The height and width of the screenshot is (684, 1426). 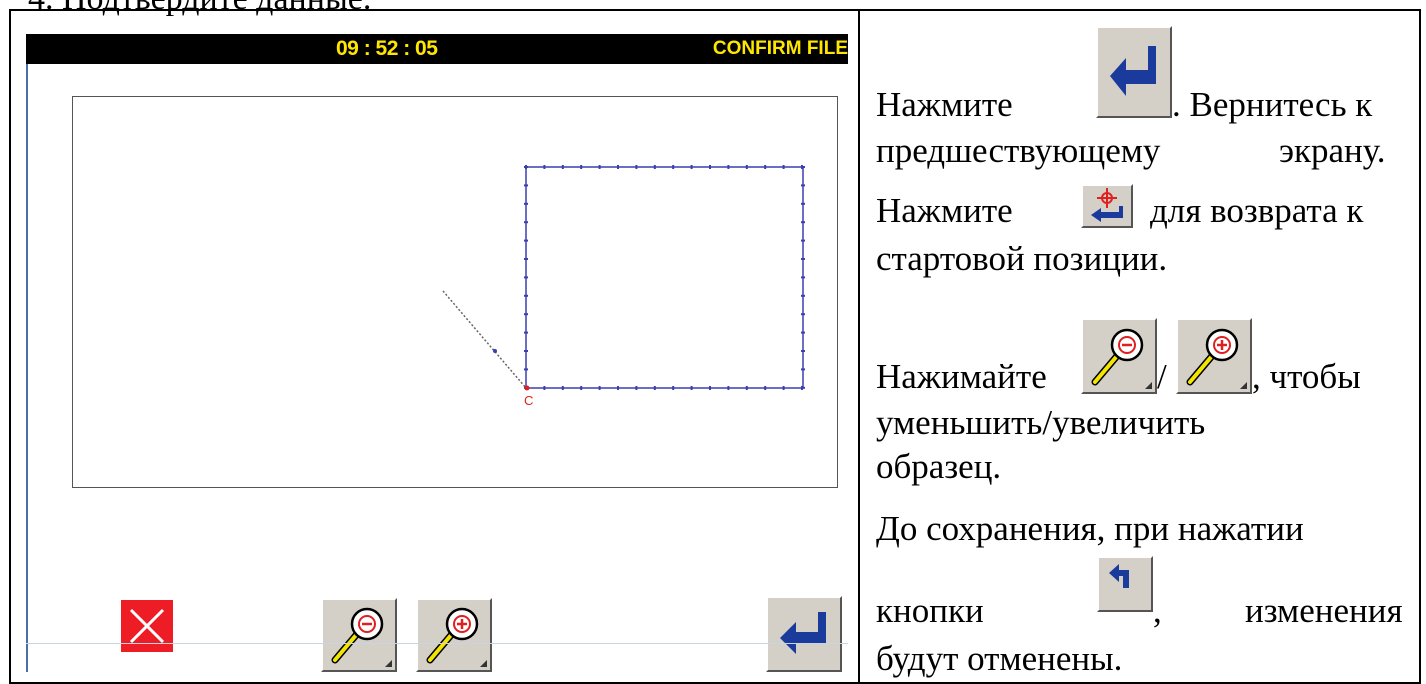 I want to click on inline-return-origin-button, so click(x=1107, y=206).